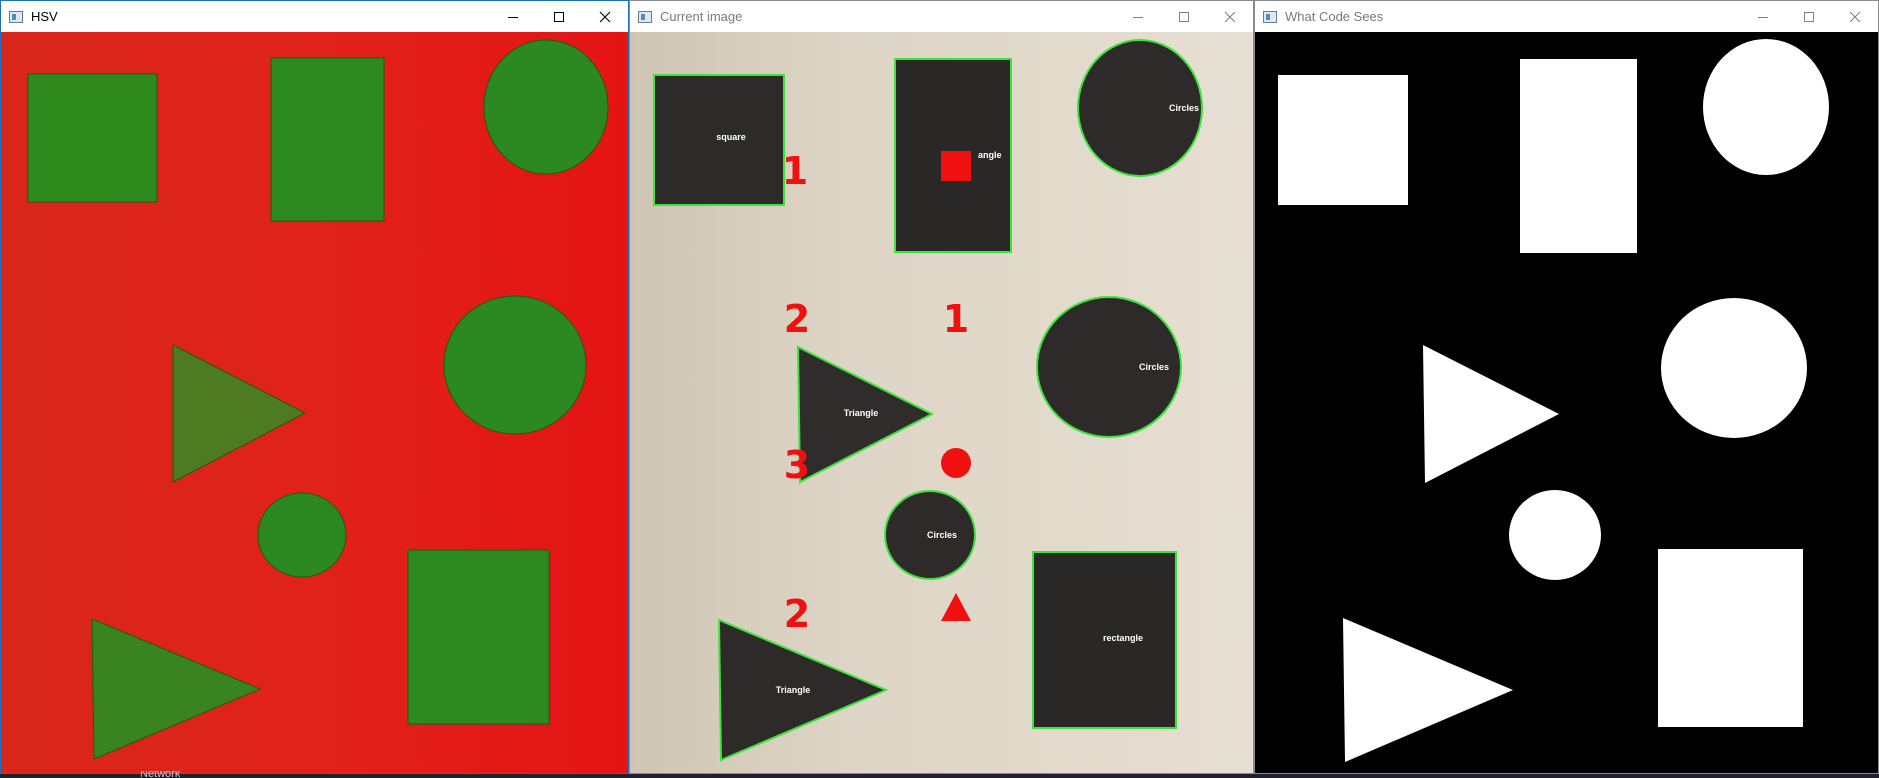 The width and height of the screenshot is (1879, 778). Describe the element at coordinates (1154, 367) in the screenshot. I see `label-circle-mid: Circles` at that location.